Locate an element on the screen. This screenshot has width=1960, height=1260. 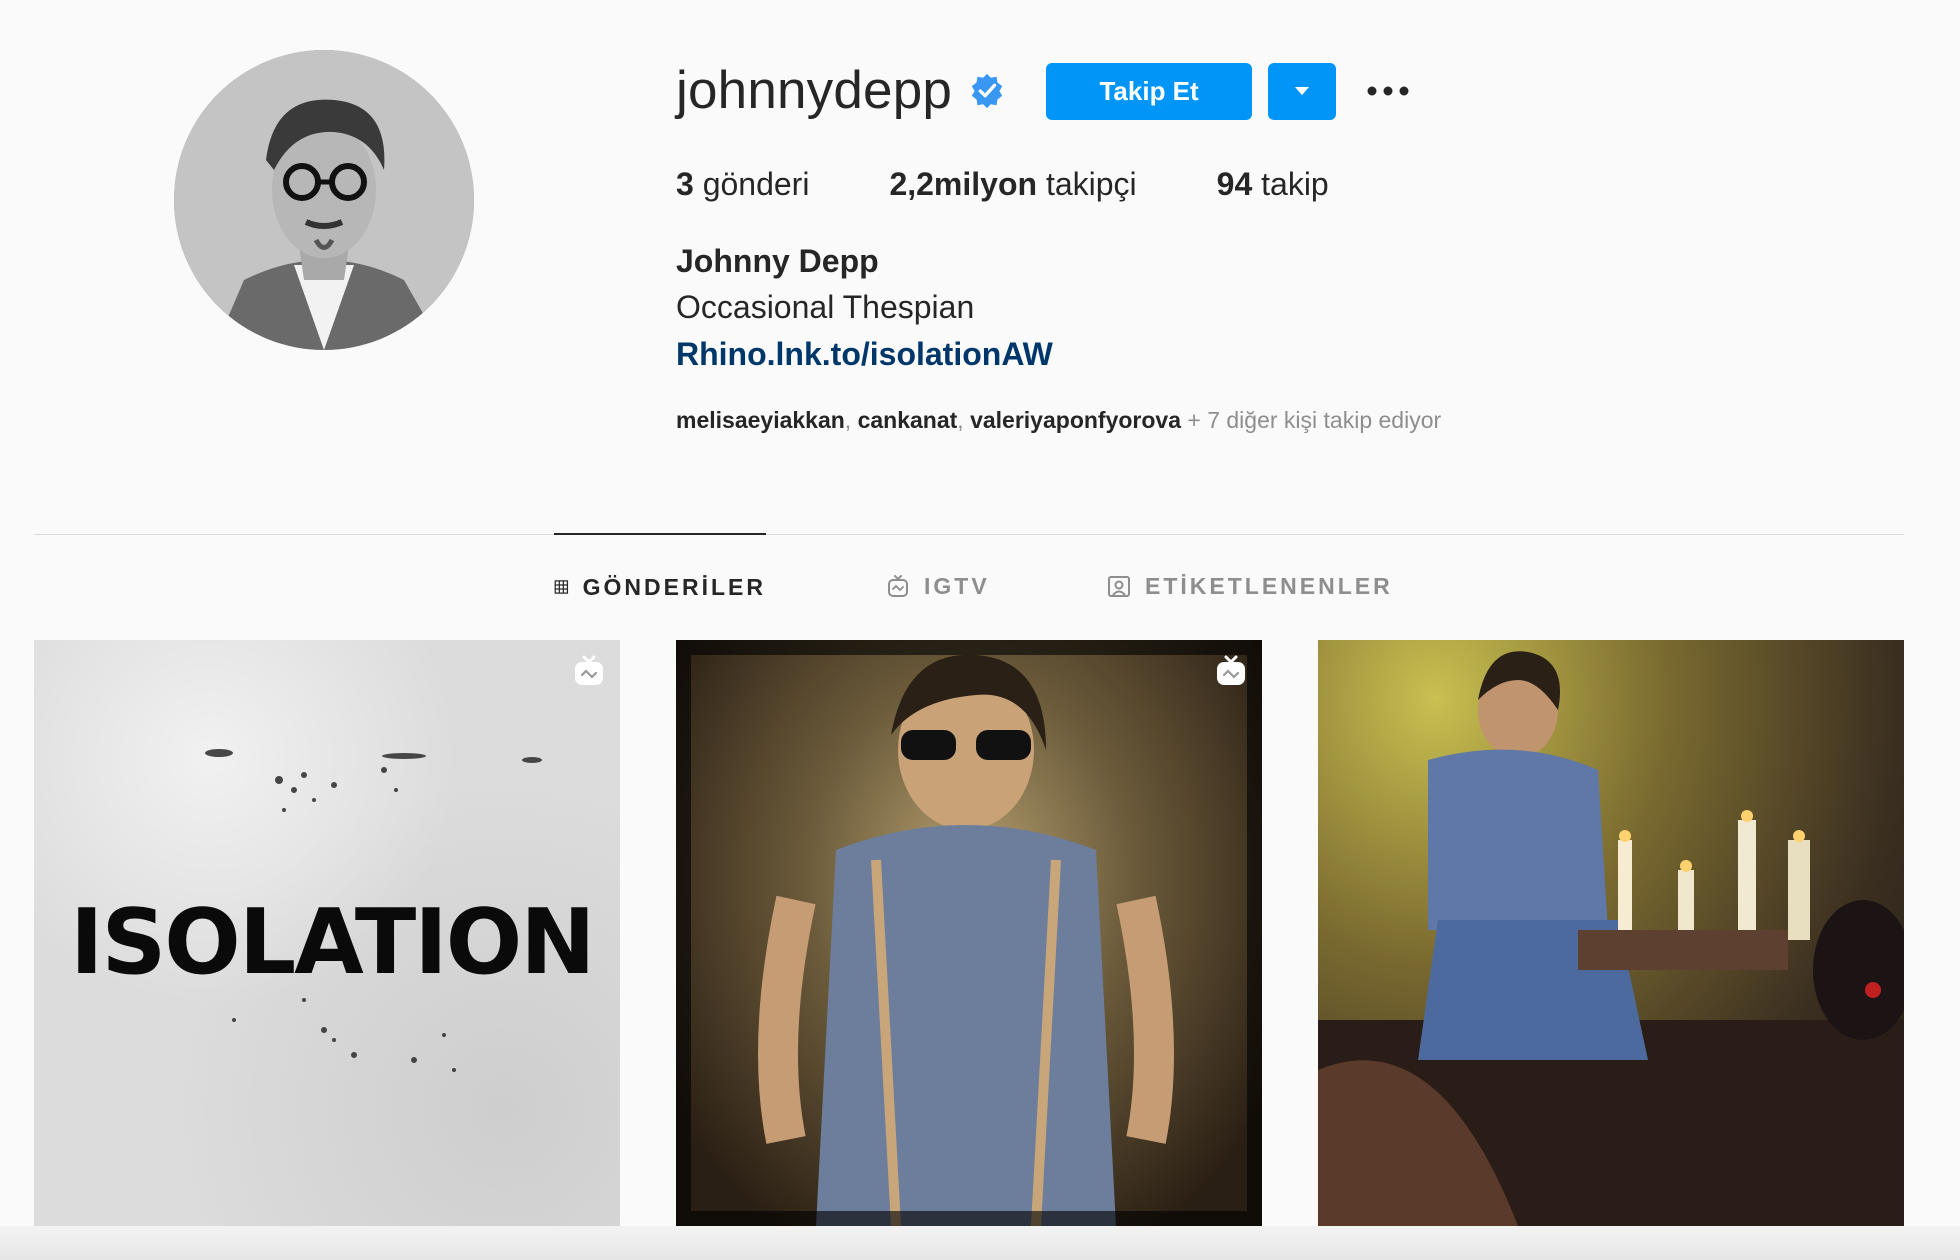
follow-button: Takip Et is located at coordinates (1149, 91).